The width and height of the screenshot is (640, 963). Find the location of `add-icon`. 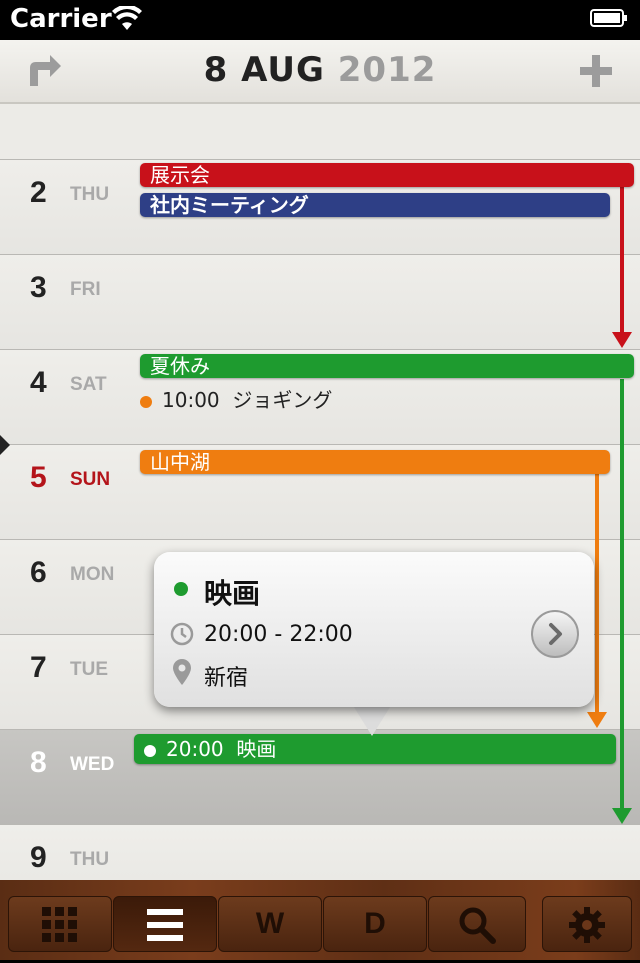

add-icon is located at coordinates (596, 71).